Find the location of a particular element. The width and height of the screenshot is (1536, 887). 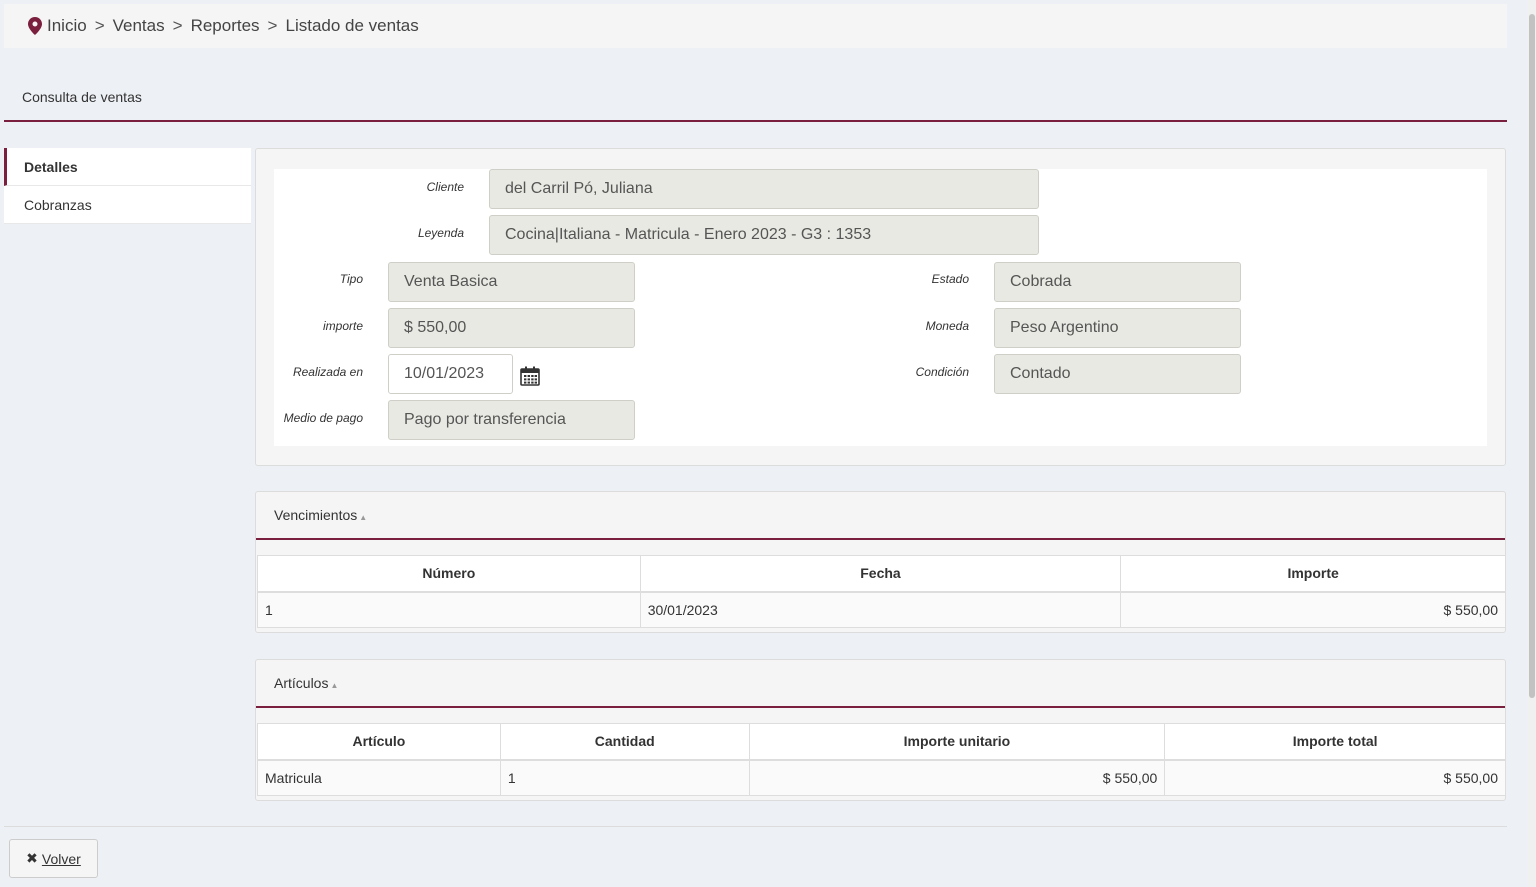

medio-field: Pago por transferencia is located at coordinates (511, 420).